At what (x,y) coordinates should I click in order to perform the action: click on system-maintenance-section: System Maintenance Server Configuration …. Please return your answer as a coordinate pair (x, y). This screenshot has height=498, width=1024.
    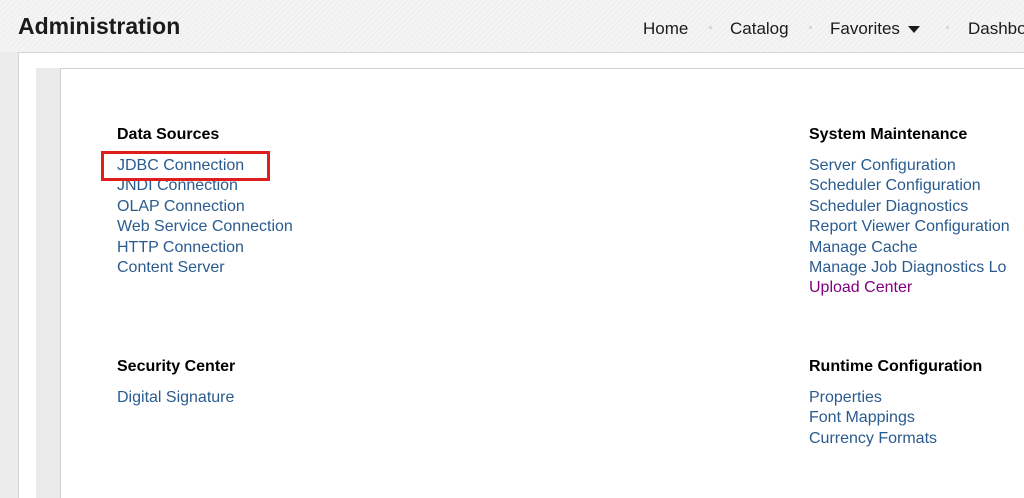
    Looking at the image, I should click on (909, 212).